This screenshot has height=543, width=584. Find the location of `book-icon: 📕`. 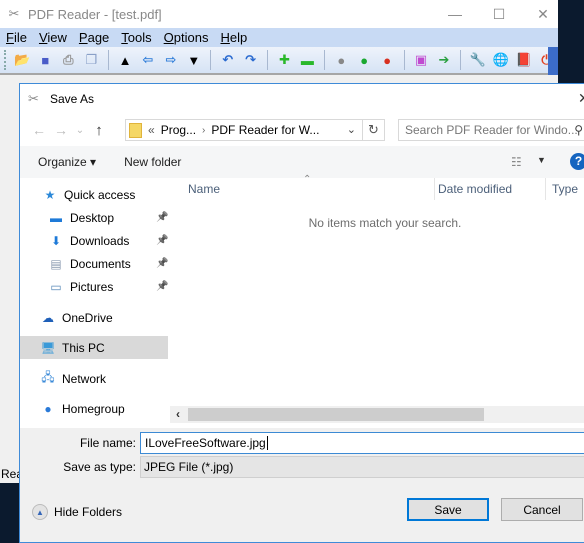

book-icon: 📕 is located at coordinates (524, 60).